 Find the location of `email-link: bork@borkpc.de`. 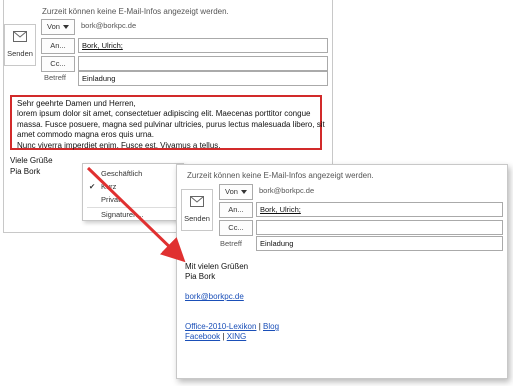

email-link: bork@borkpc.de is located at coordinates (214, 296).